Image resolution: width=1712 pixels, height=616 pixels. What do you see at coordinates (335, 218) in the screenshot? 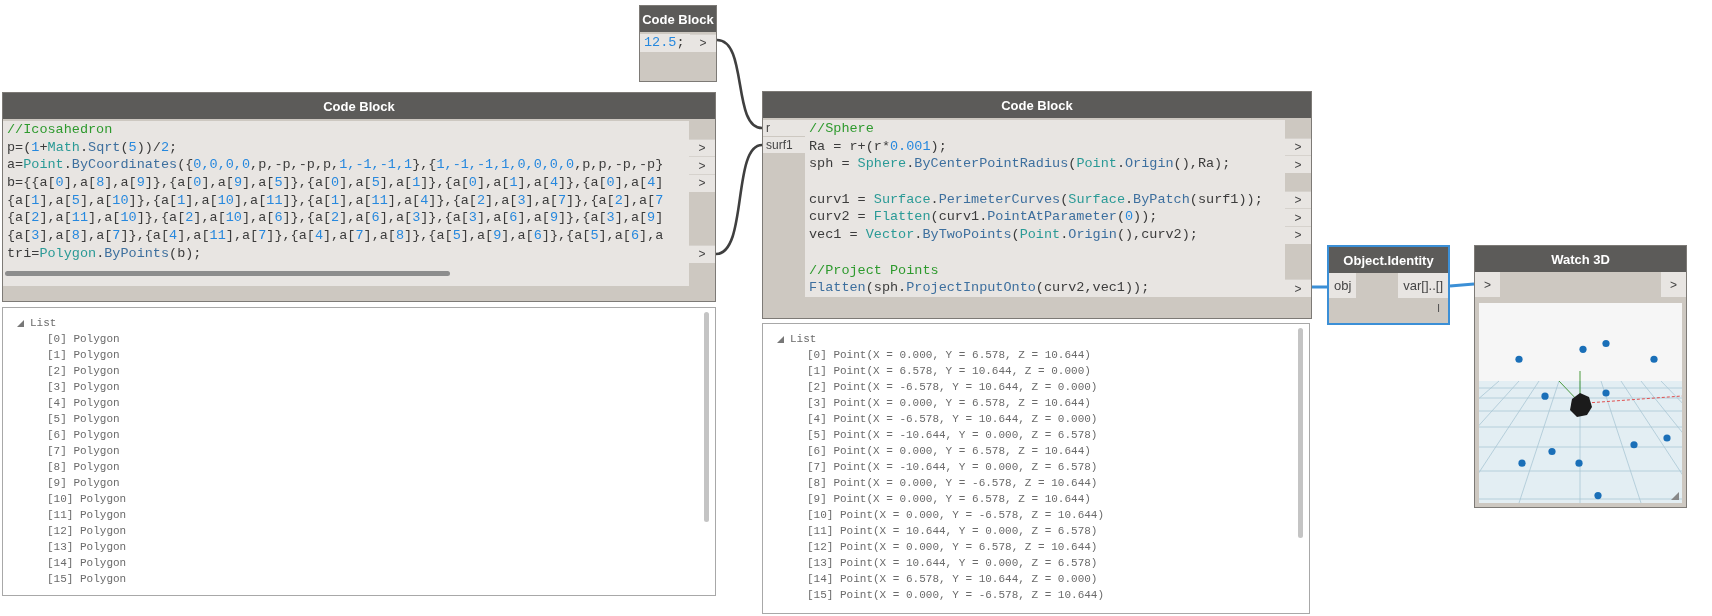
I see `code-line: {a[2],a[11],a[10]},{a[2],a[10],a[6]},{a[2],a[6],a[3]},{a[3],a[6],a[9]},{a[3],a[9]` at bounding box center [335, 218].